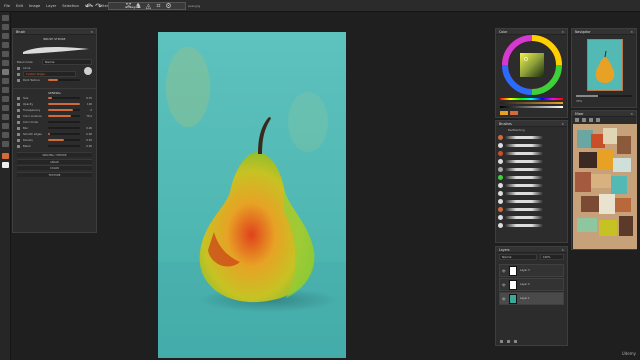 The height and width of the screenshot is (360, 640). Describe the element at coordinates (89, 140) in the screenshot. I see `setting-value: 0.50` at that location.